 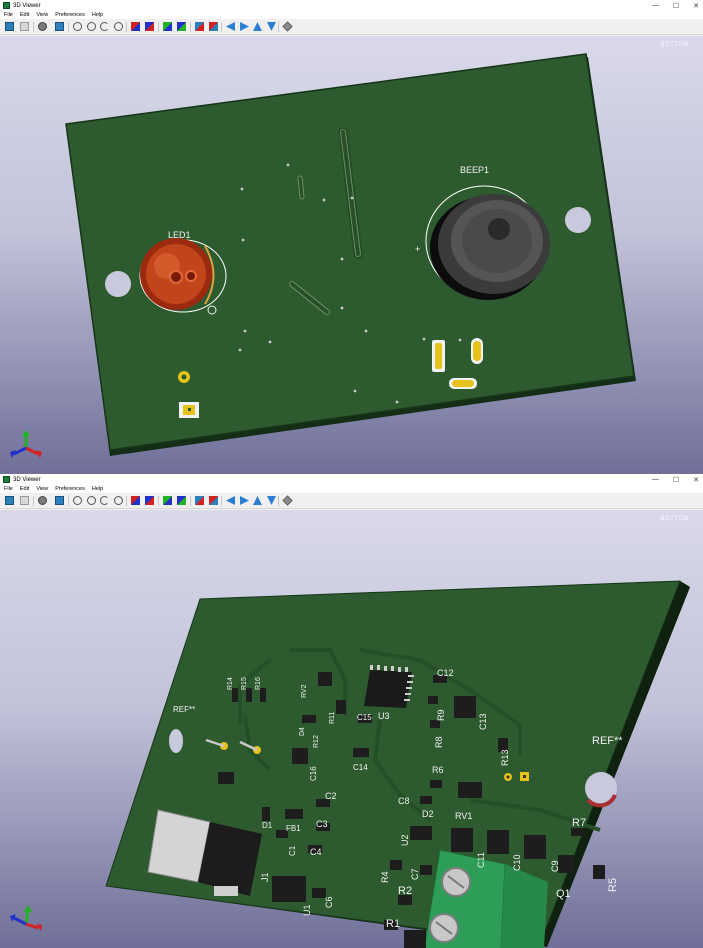 What do you see at coordinates (307, 910) in the screenshot?
I see `u1-label: U1` at bounding box center [307, 910].